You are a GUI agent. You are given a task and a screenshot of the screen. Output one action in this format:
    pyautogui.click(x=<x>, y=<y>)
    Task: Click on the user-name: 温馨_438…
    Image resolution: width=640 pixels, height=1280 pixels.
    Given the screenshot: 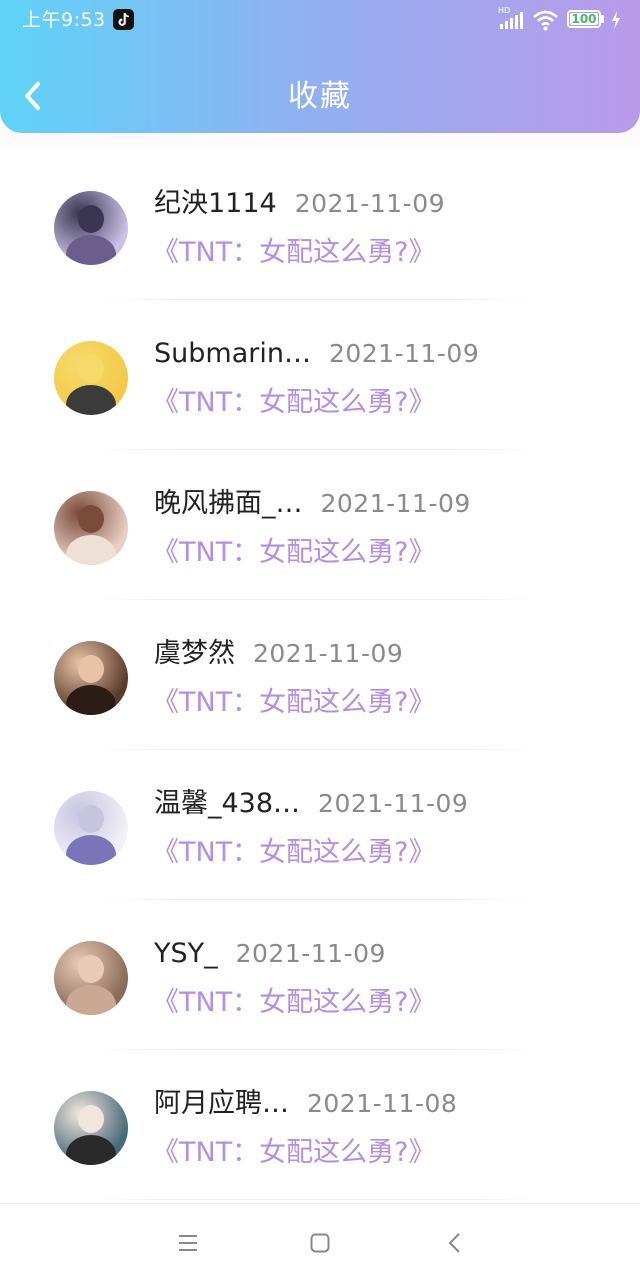 What is the action you would take?
    pyautogui.click(x=227, y=803)
    